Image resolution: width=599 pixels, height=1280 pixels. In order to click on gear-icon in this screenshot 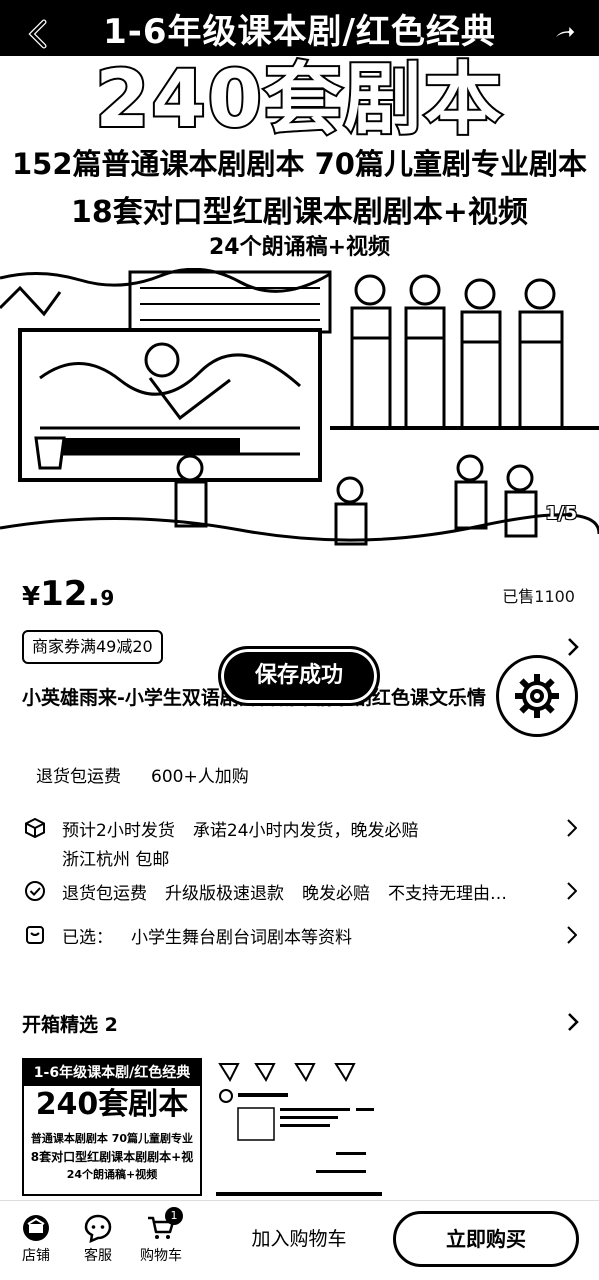, I will do `click(537, 696)`.